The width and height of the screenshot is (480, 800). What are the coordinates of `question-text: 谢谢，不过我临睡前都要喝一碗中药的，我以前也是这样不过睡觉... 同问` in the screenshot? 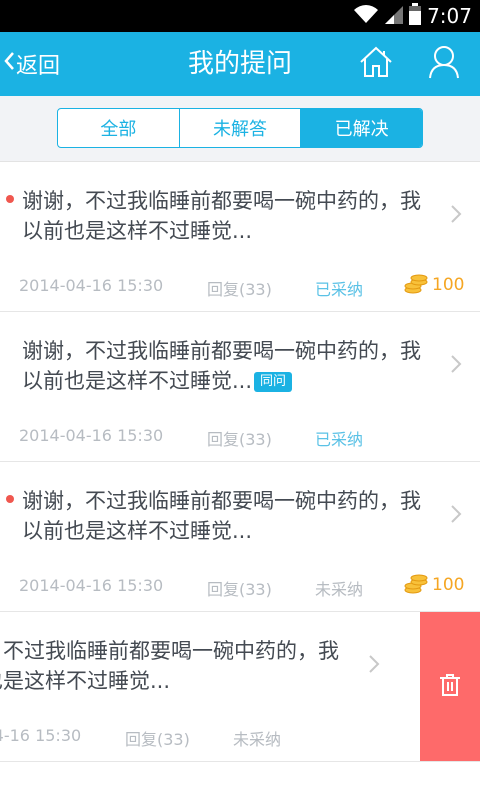 It's located at (221, 366).